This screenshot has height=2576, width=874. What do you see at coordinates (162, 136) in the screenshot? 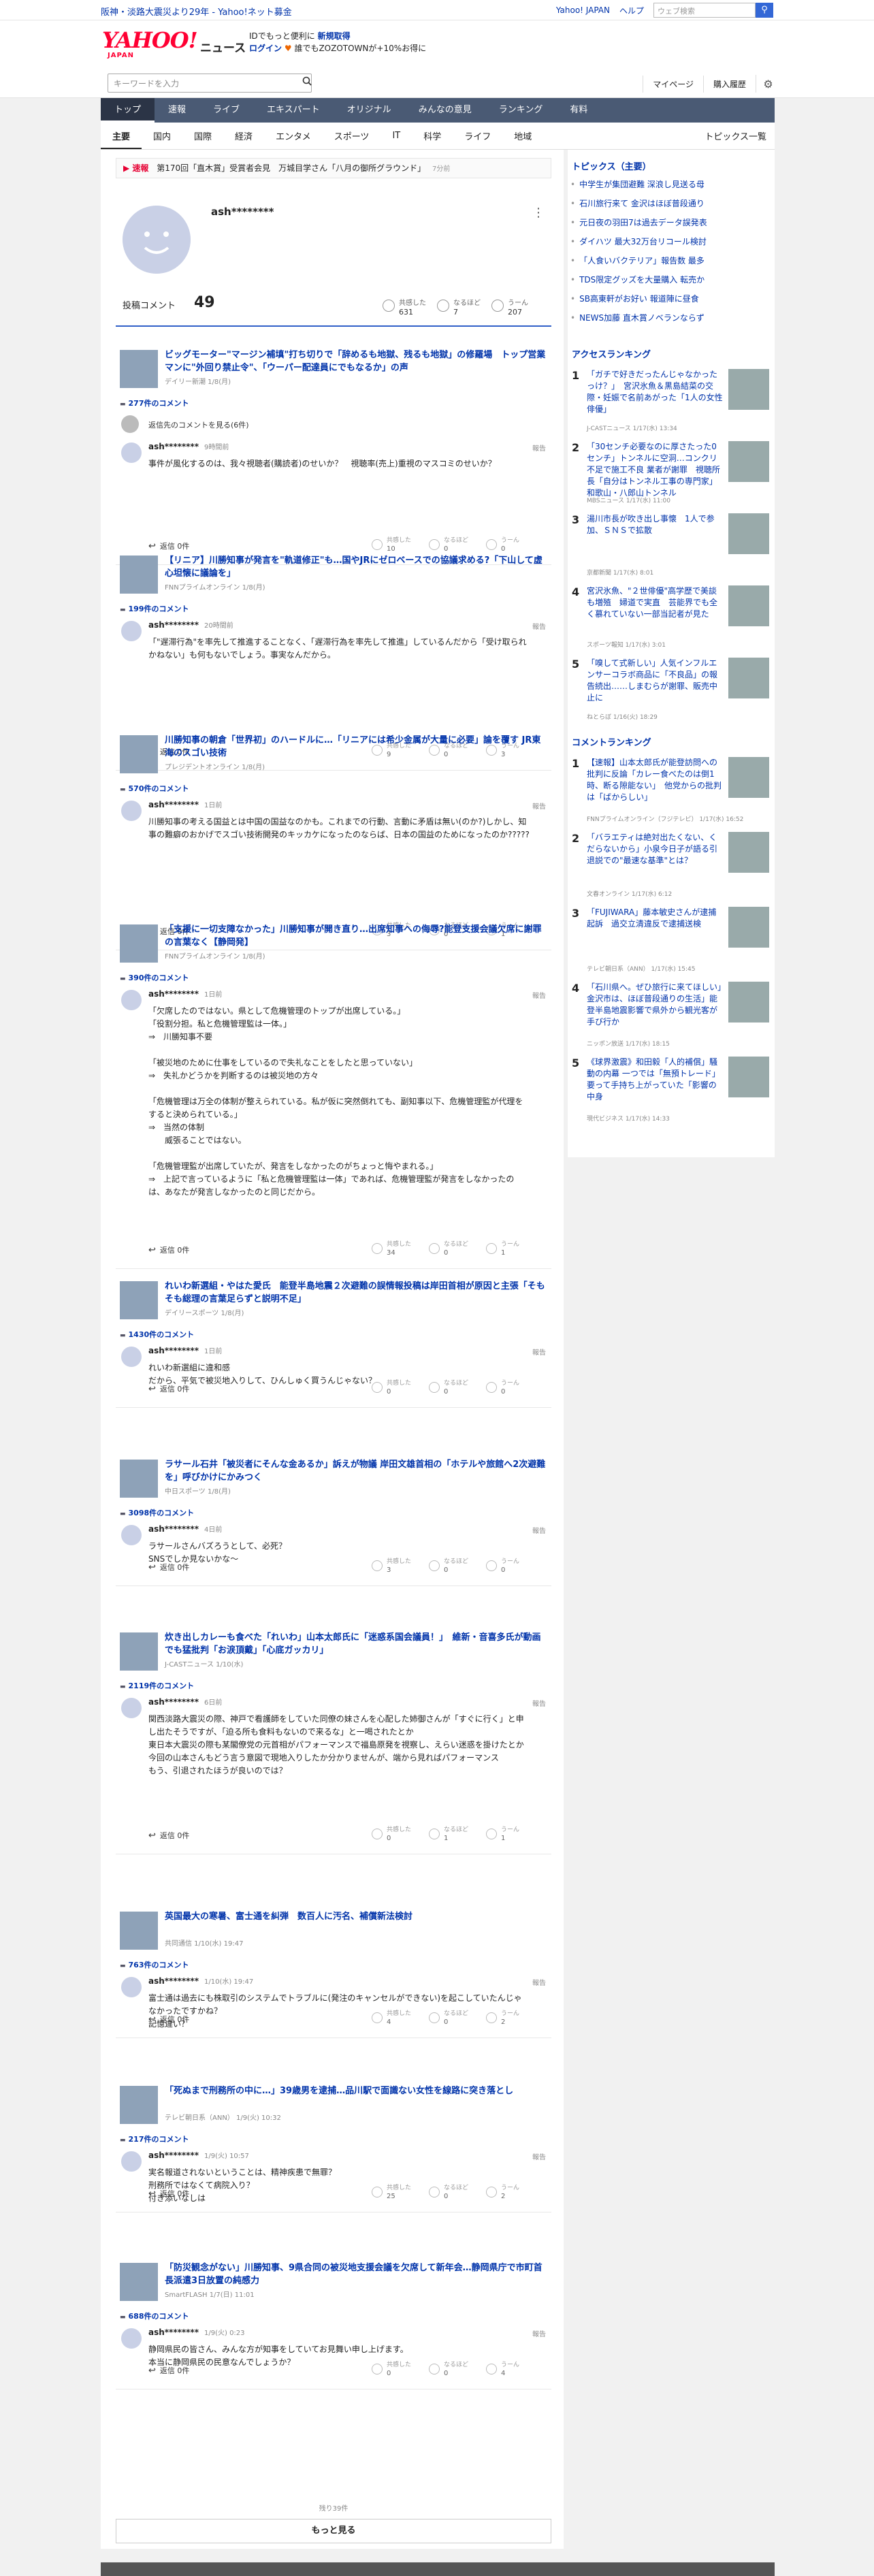
I see `category-domestic: 国内` at bounding box center [162, 136].